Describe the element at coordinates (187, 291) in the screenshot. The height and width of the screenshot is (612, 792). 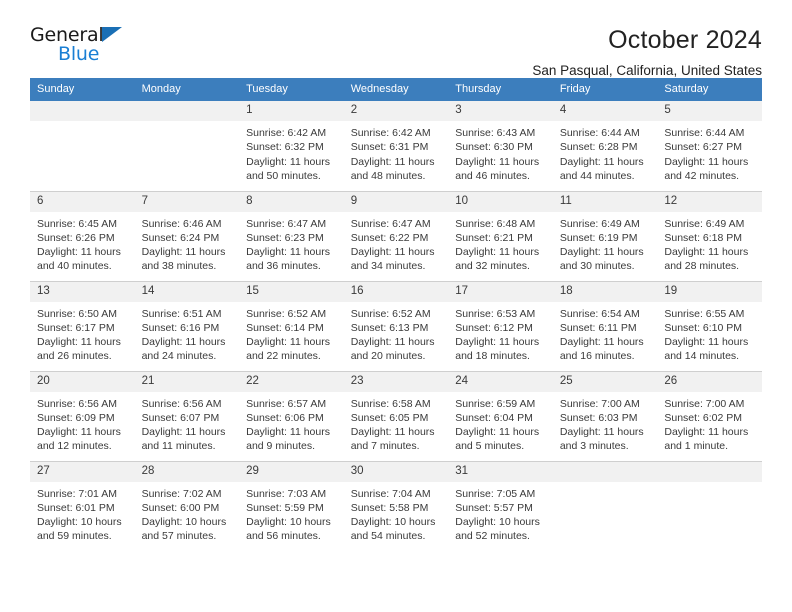
I see `day-number: 14` at that location.